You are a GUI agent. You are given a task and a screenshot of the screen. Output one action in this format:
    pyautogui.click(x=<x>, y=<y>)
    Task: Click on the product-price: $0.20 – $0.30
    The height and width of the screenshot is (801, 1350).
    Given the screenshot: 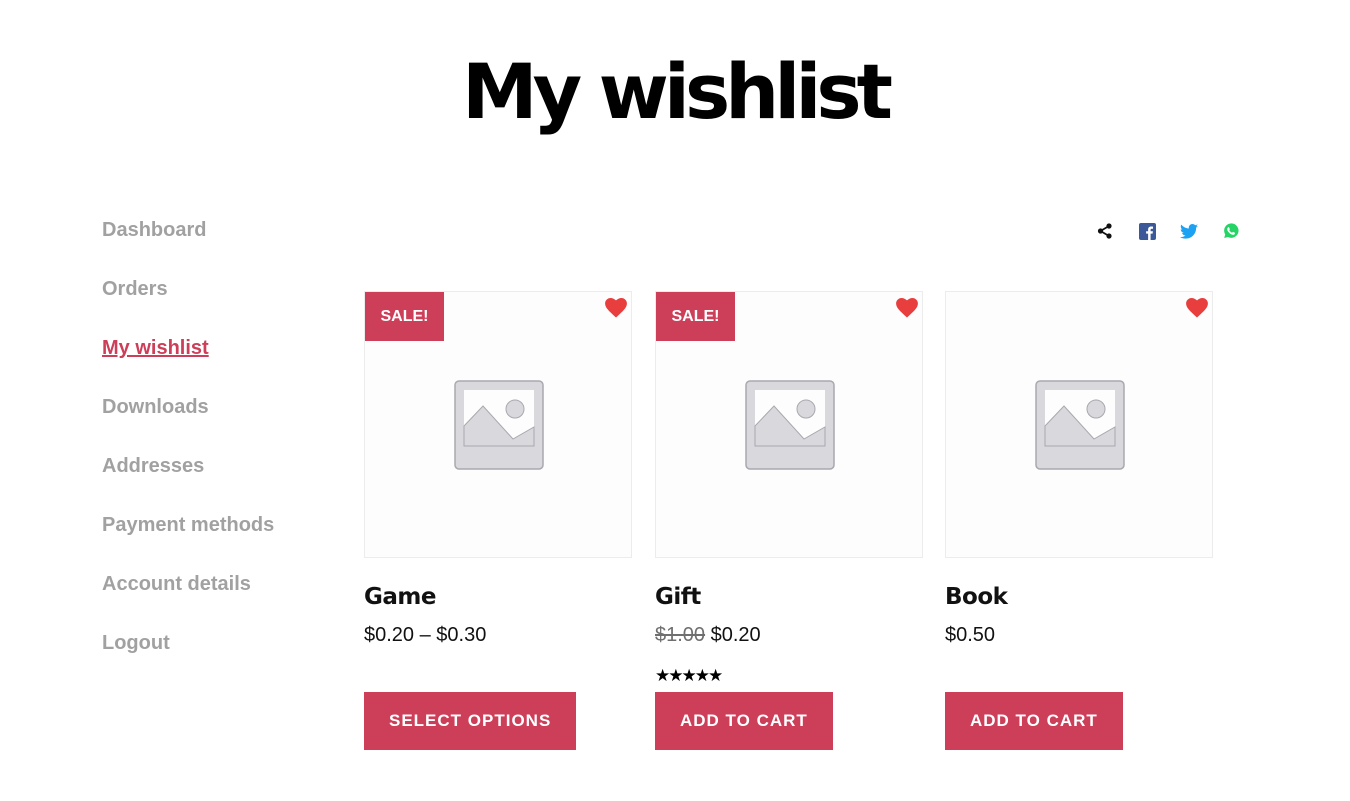 What is the action you would take?
    pyautogui.click(x=425, y=635)
    